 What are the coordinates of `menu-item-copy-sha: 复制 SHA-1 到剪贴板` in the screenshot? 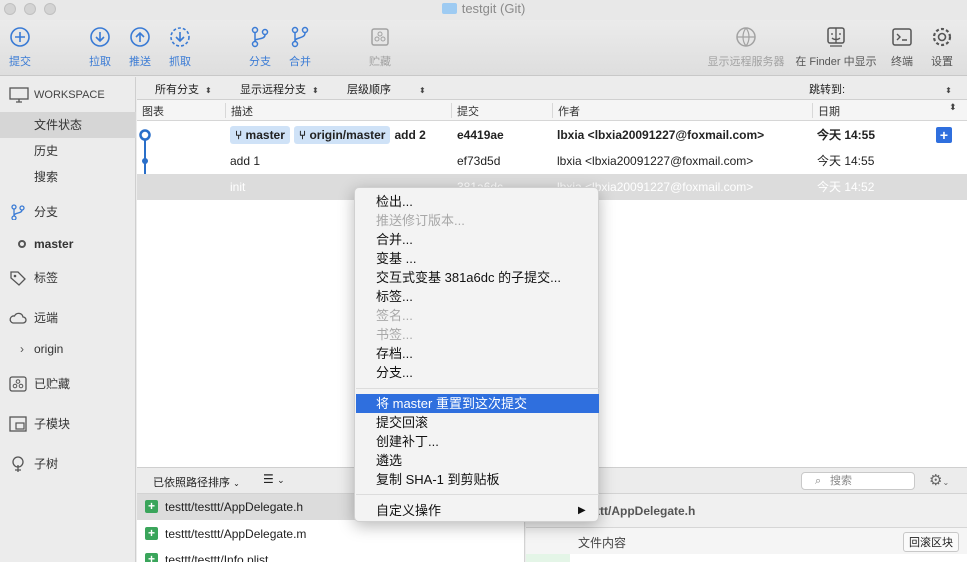 It's located at (477, 479).